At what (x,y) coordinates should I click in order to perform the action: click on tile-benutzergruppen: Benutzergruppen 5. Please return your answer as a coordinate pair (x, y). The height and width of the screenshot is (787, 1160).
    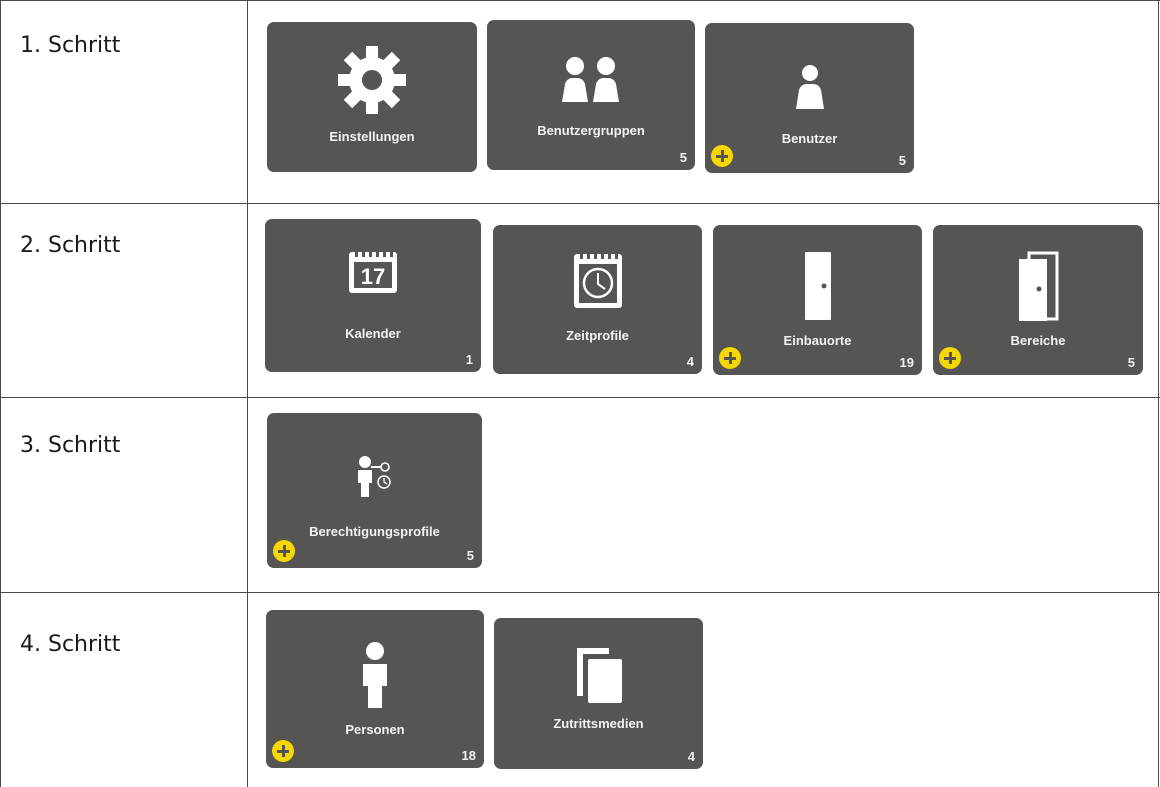
    Looking at the image, I should click on (591, 95).